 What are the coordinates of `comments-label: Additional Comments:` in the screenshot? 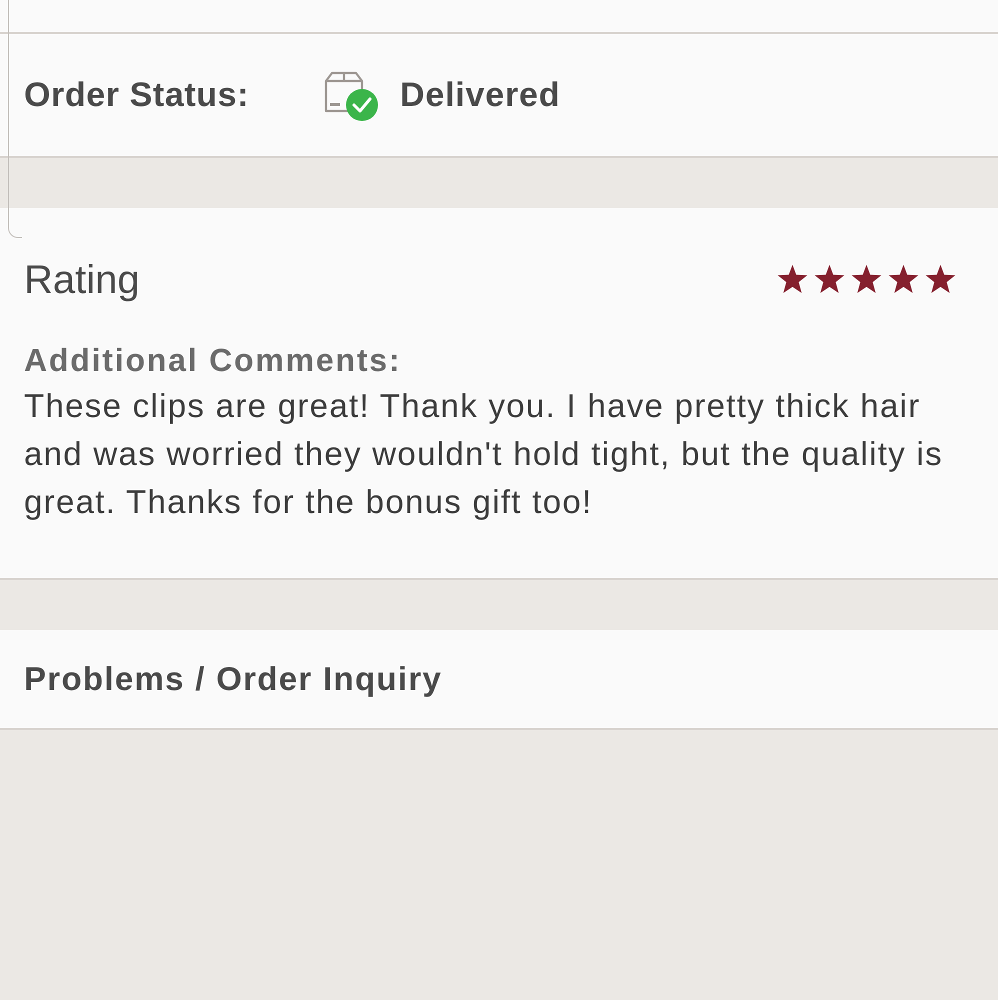 It's located at (213, 360).